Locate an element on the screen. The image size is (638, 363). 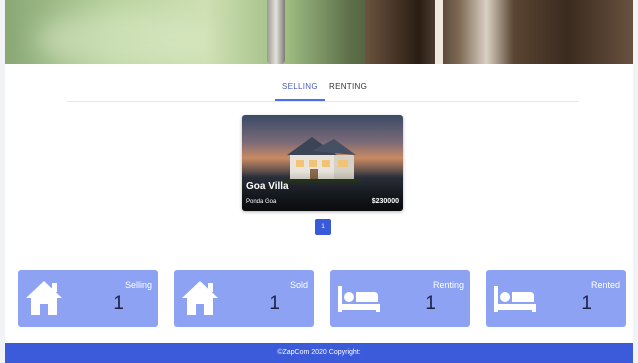
stat-card-sold: Sold 1 is located at coordinates (244, 298).